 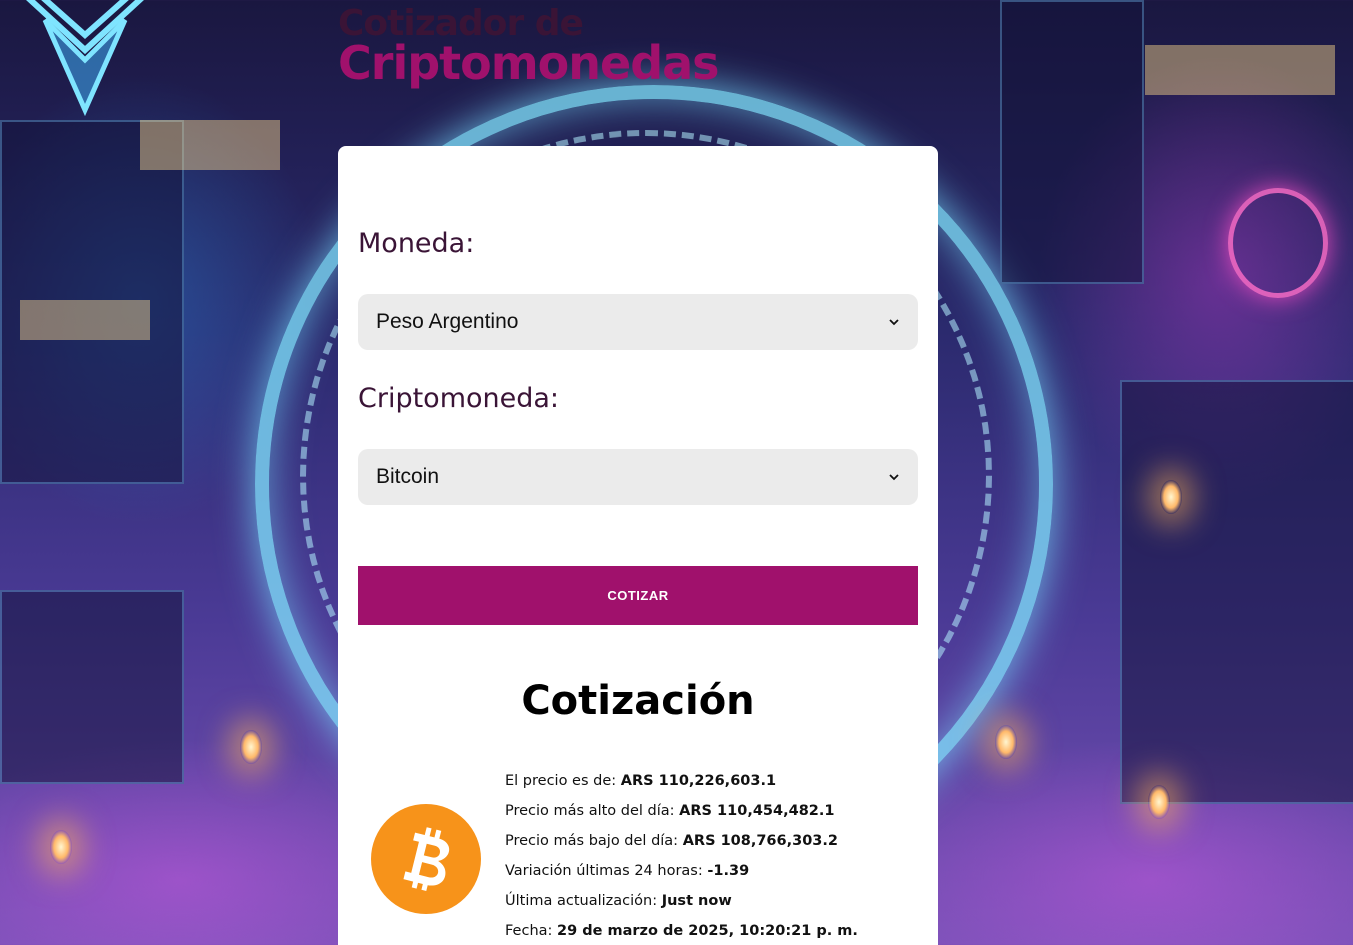 What do you see at coordinates (707, 931) in the screenshot?
I see `result-row-value: 29 de marzo de 2025, 10:20:21 p. m.` at bounding box center [707, 931].